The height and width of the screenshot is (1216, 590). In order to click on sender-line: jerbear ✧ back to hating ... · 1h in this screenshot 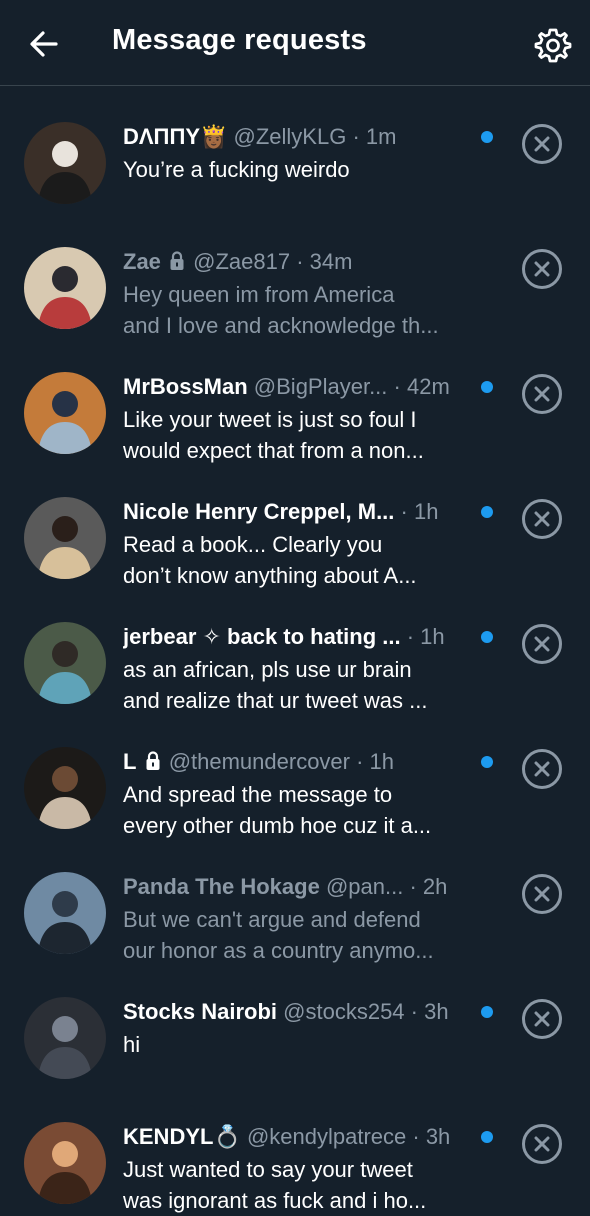, I will do `click(298, 637)`.